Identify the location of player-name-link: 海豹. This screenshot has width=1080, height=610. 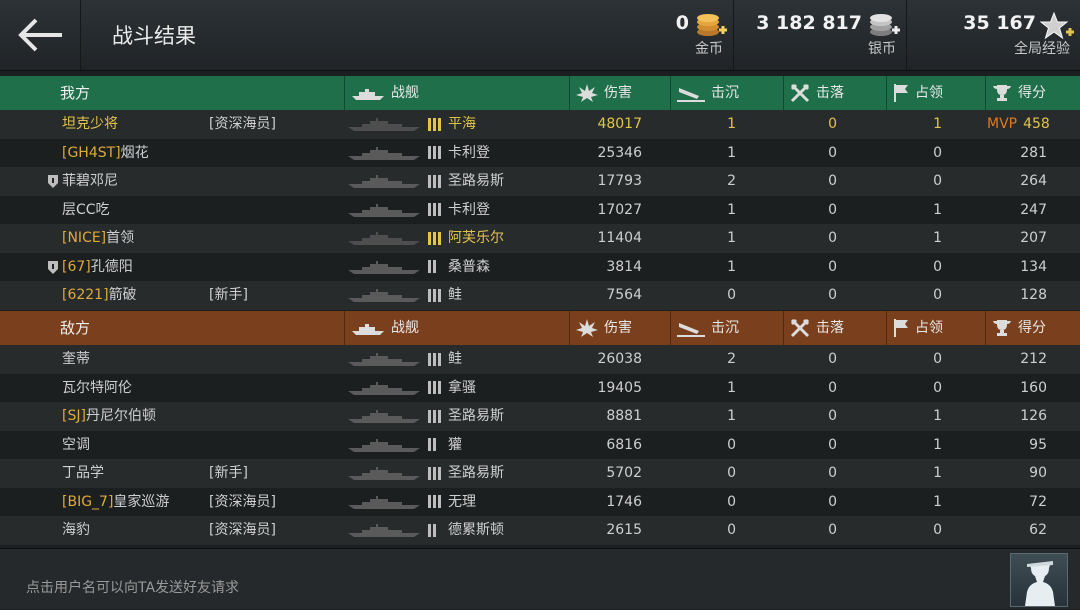
(76, 530).